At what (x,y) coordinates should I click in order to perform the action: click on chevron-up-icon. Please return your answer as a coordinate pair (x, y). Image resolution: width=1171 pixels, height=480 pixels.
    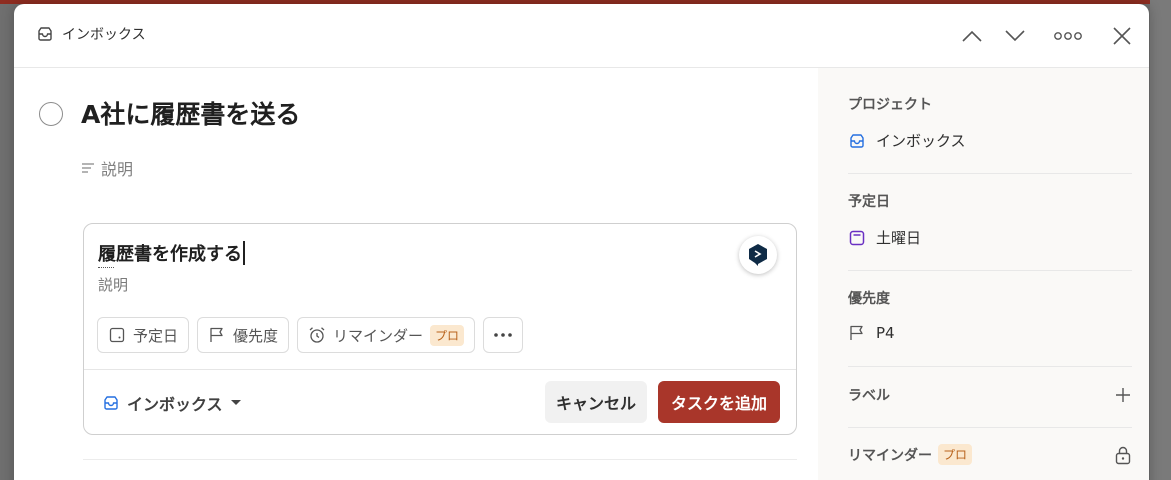
    Looking at the image, I should click on (972, 36).